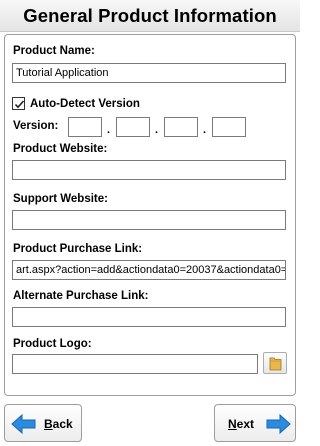  I want to click on arrow-right-icon, so click(278, 424).